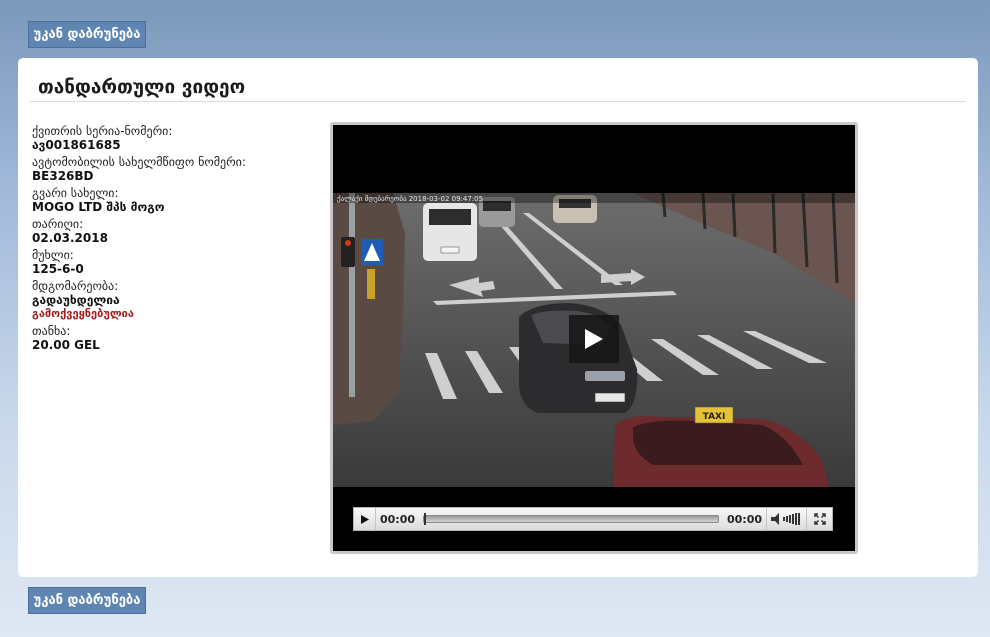  What do you see at coordinates (53, 255) in the screenshot?
I see `article-label: მუხლი:` at bounding box center [53, 255].